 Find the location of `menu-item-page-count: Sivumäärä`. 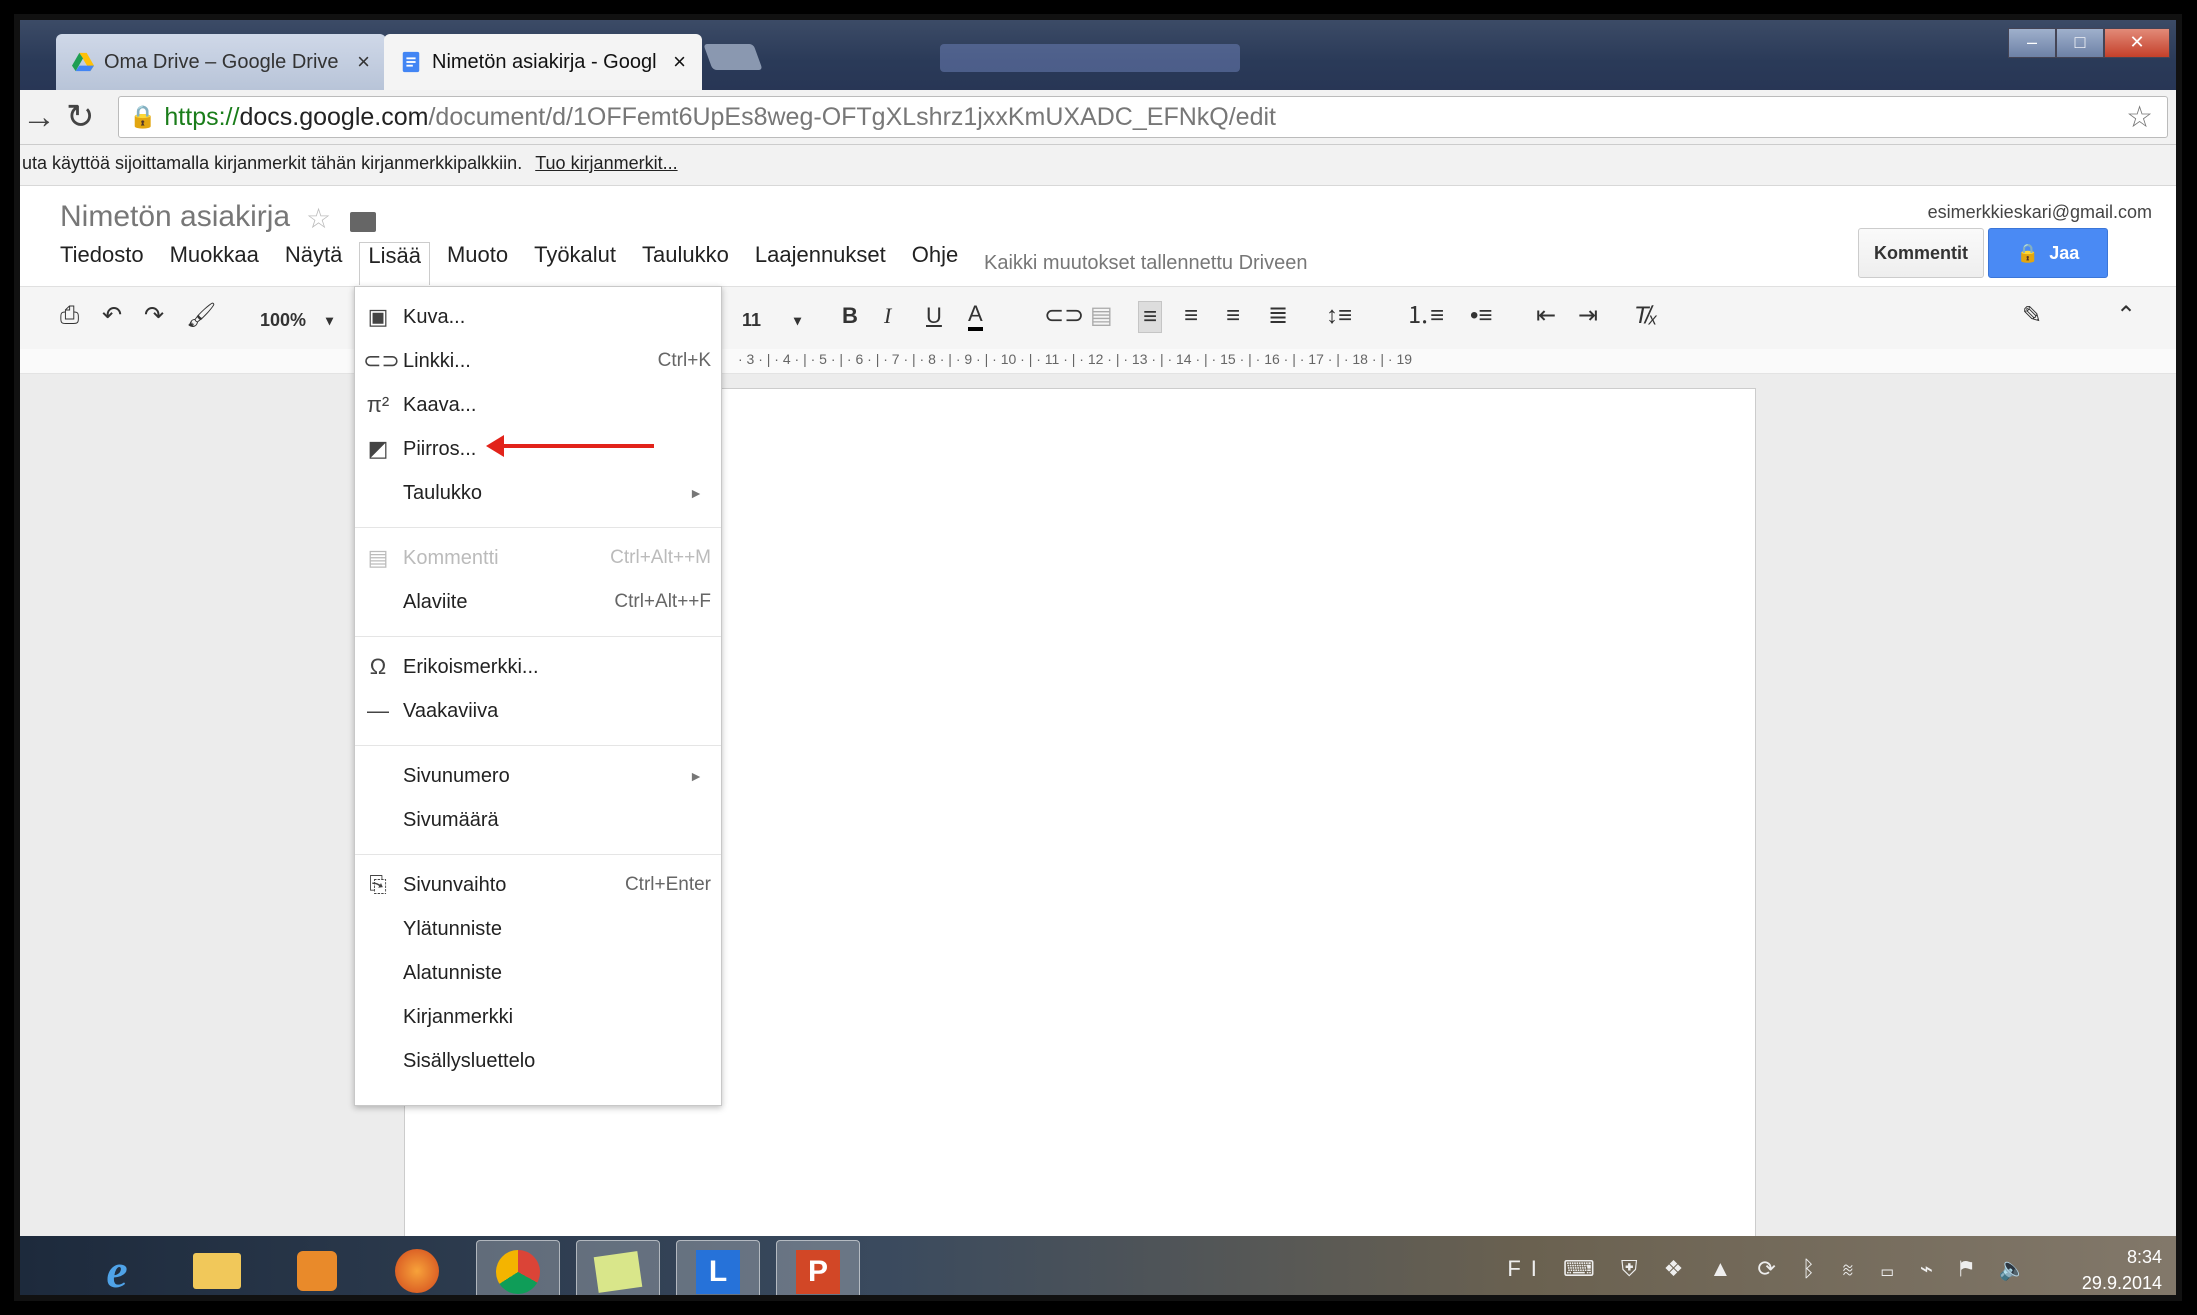

menu-item-page-count: Sivumäärä is located at coordinates (538, 820).